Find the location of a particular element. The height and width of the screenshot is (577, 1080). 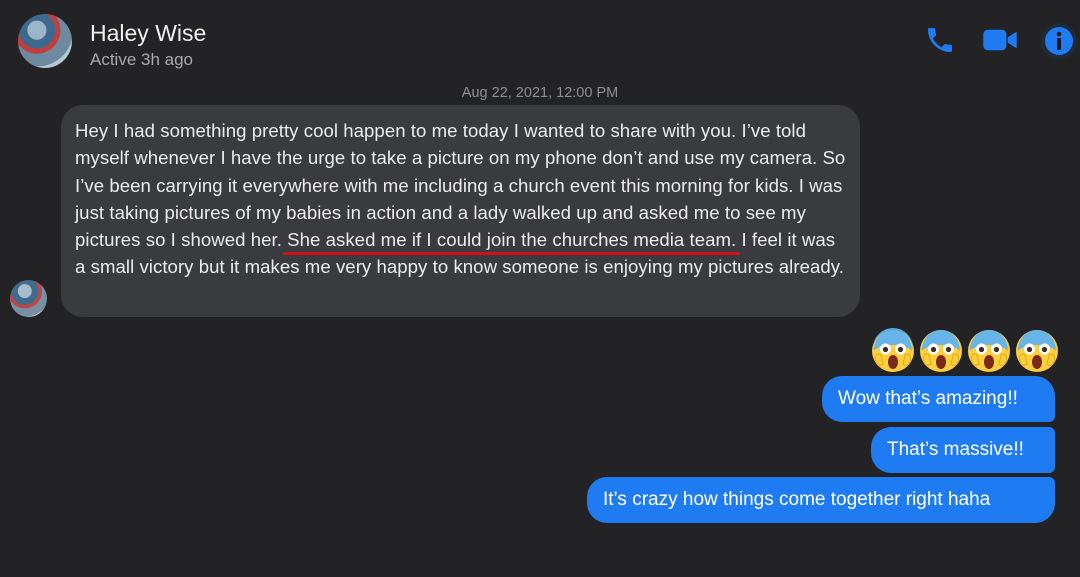

chat-header: Haley Wise Active 3h ago is located at coordinates (540, 40).